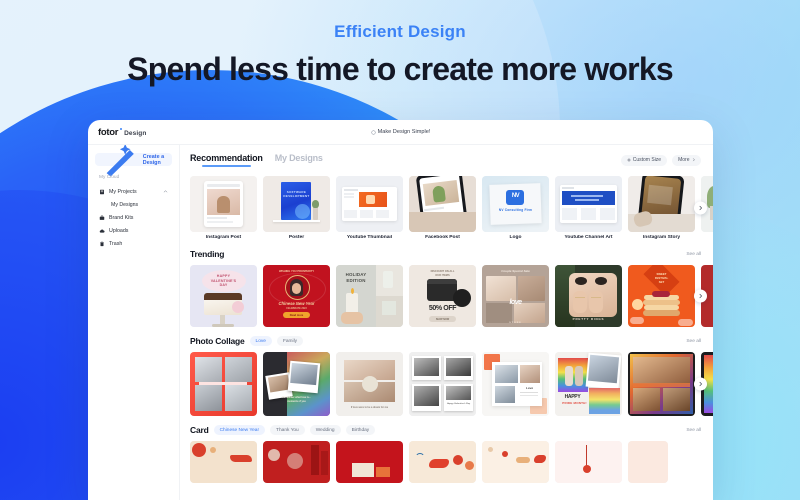  Describe the element at coordinates (693, 430) in the screenshot. I see `see-all-card: See all` at that location.